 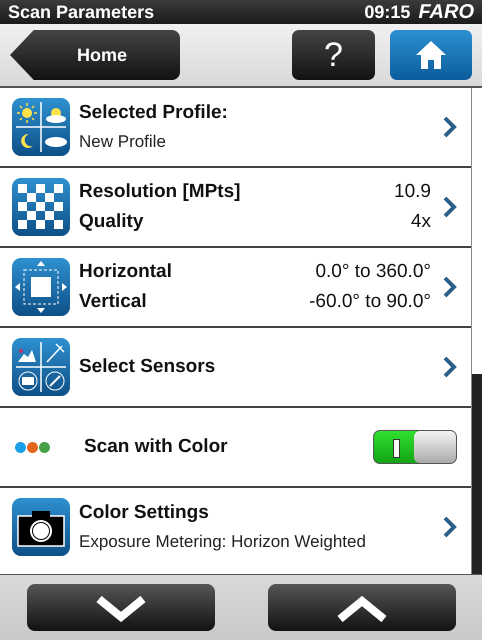 What do you see at coordinates (156, 447) in the screenshot?
I see `item-label: Scan with Color` at bounding box center [156, 447].